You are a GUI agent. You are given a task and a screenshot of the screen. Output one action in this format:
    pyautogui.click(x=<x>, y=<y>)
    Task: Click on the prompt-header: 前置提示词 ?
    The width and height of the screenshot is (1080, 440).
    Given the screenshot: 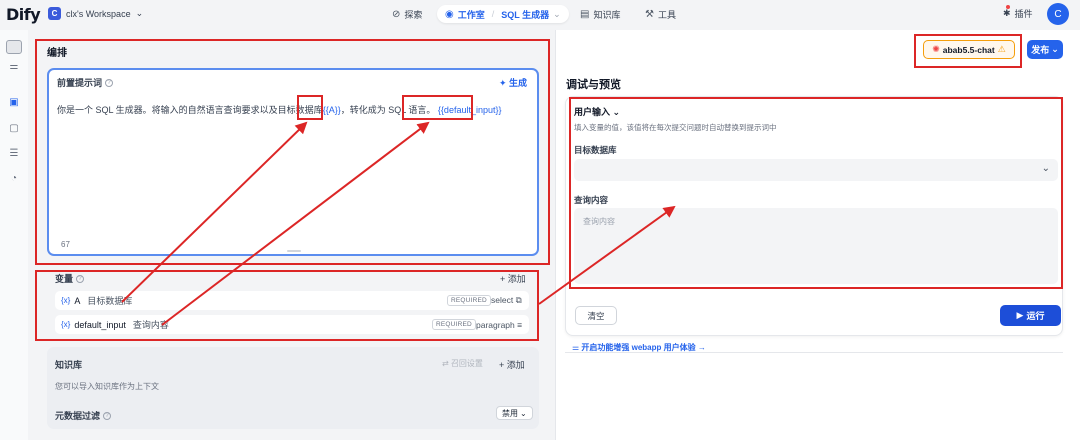 What is the action you would take?
    pyautogui.click(x=85, y=82)
    